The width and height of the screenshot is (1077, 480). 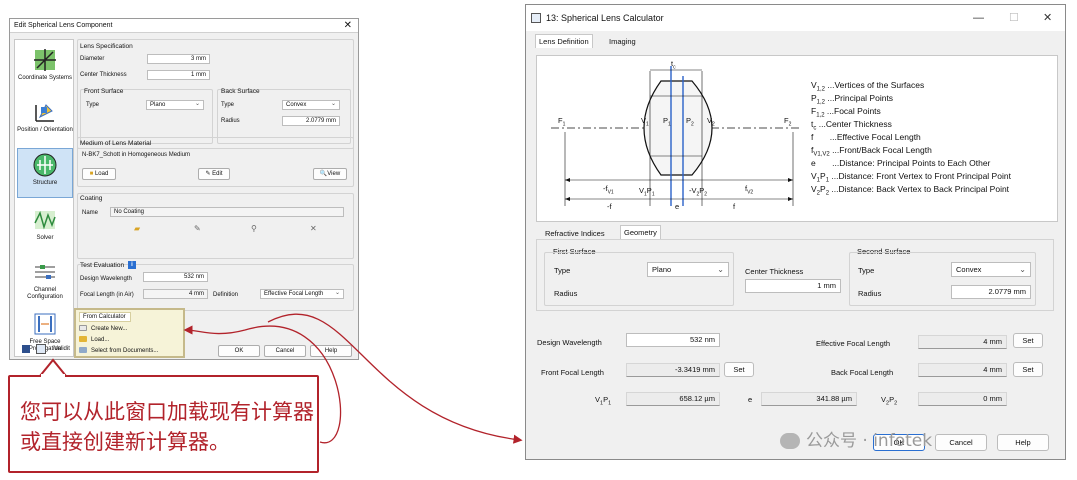 What do you see at coordinates (608, 190) in the screenshot?
I see `label-ffv1: -fV1` at bounding box center [608, 190].